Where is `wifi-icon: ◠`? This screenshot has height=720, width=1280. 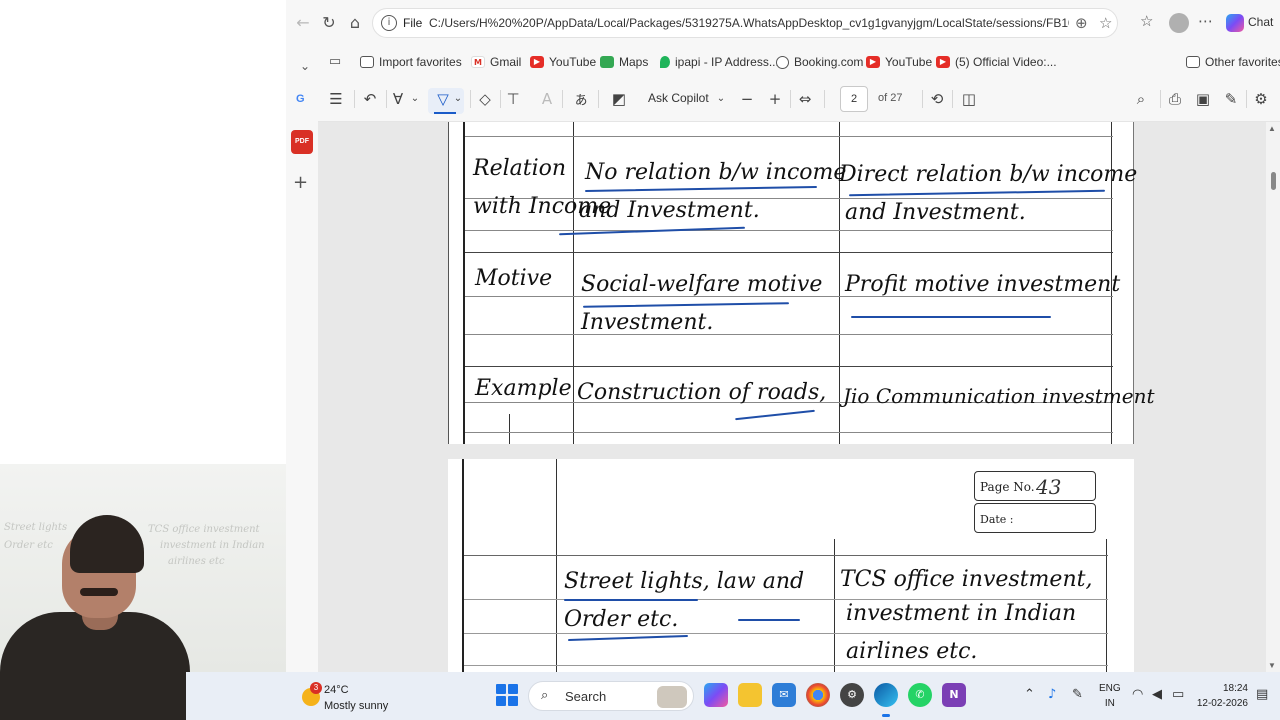
wifi-icon: ◠ is located at coordinates (1137, 694).